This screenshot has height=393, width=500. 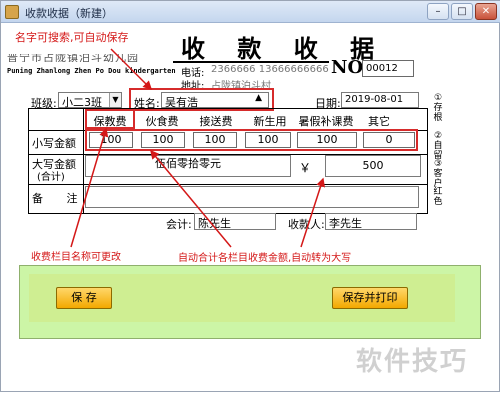 I want to click on category-hint-note: 收费栏目名称可更改, so click(x=76, y=257).